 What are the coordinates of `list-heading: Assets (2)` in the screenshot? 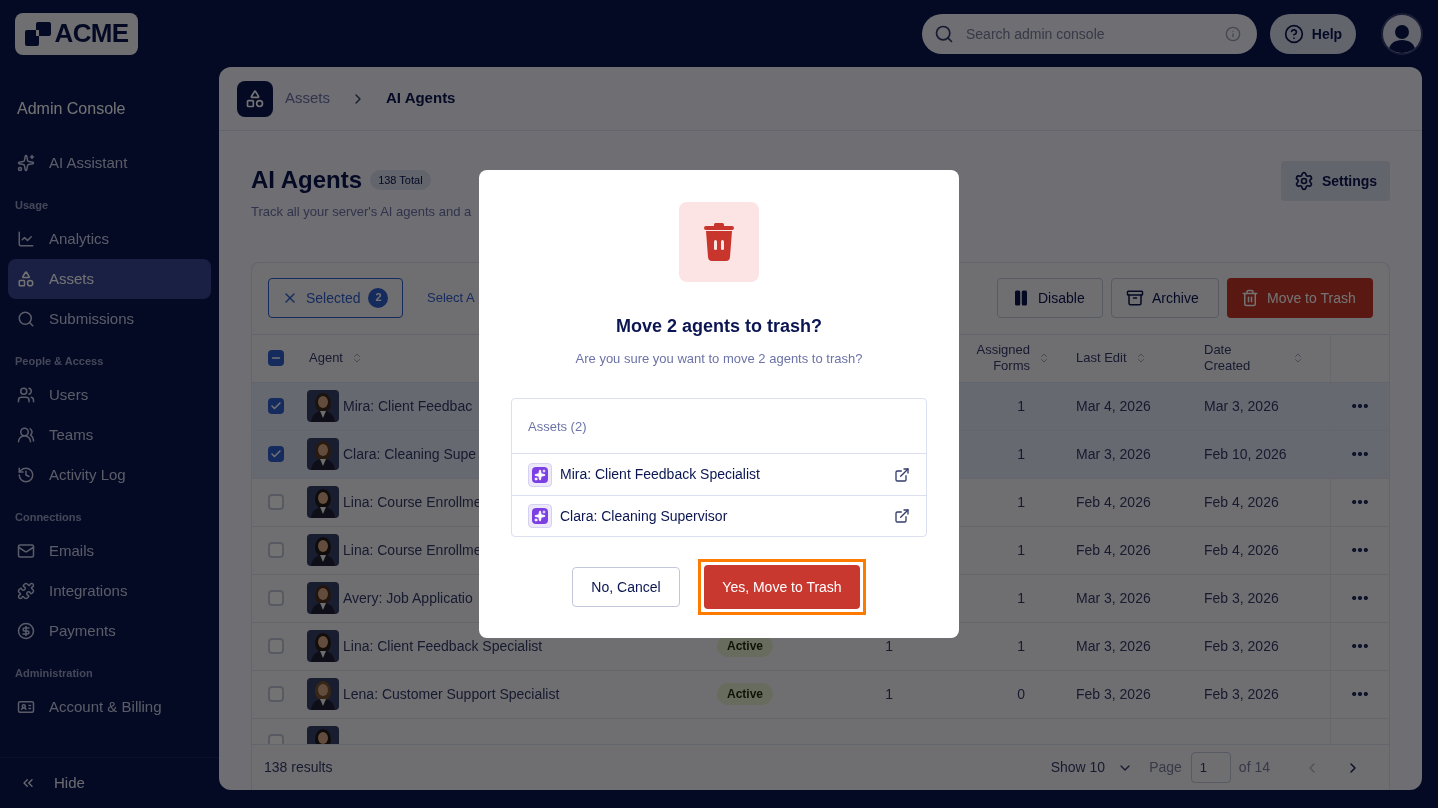 It's located at (719, 427).